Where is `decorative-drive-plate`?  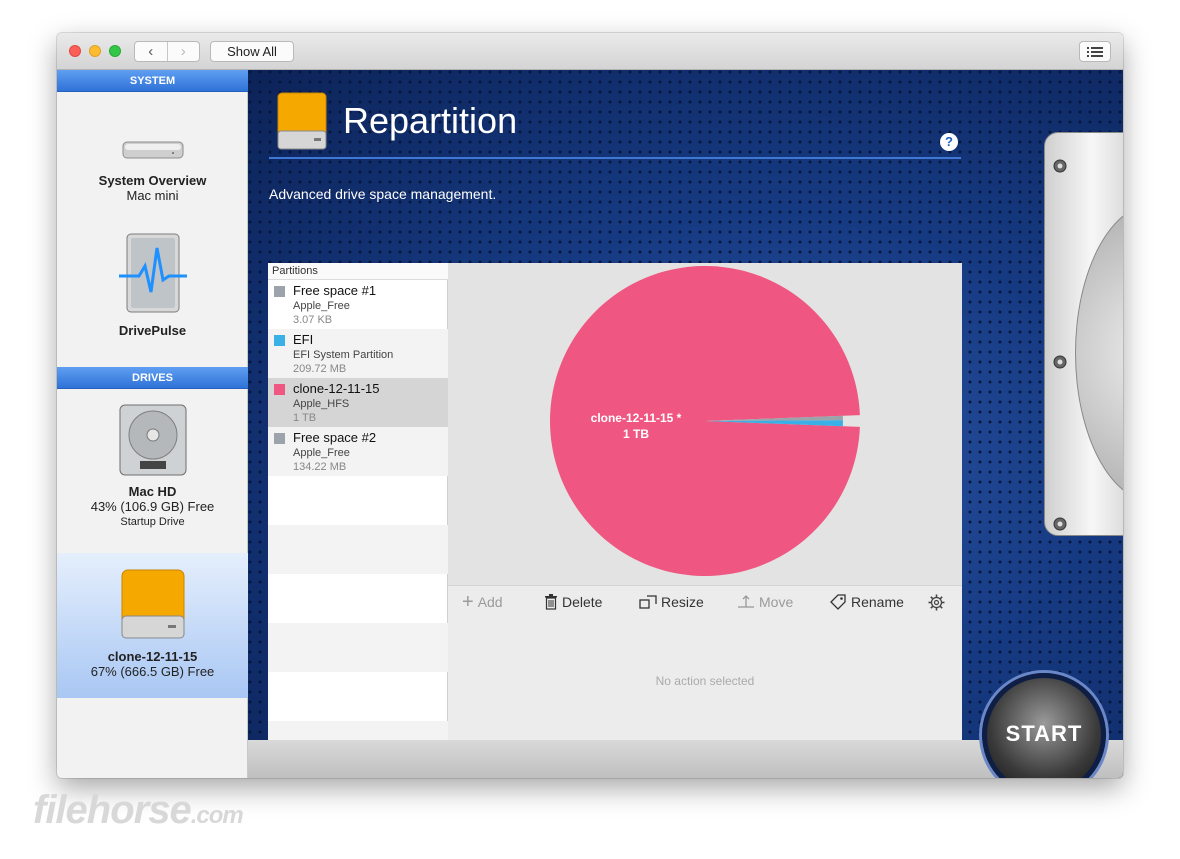 decorative-drive-plate is located at coordinates (1083, 334).